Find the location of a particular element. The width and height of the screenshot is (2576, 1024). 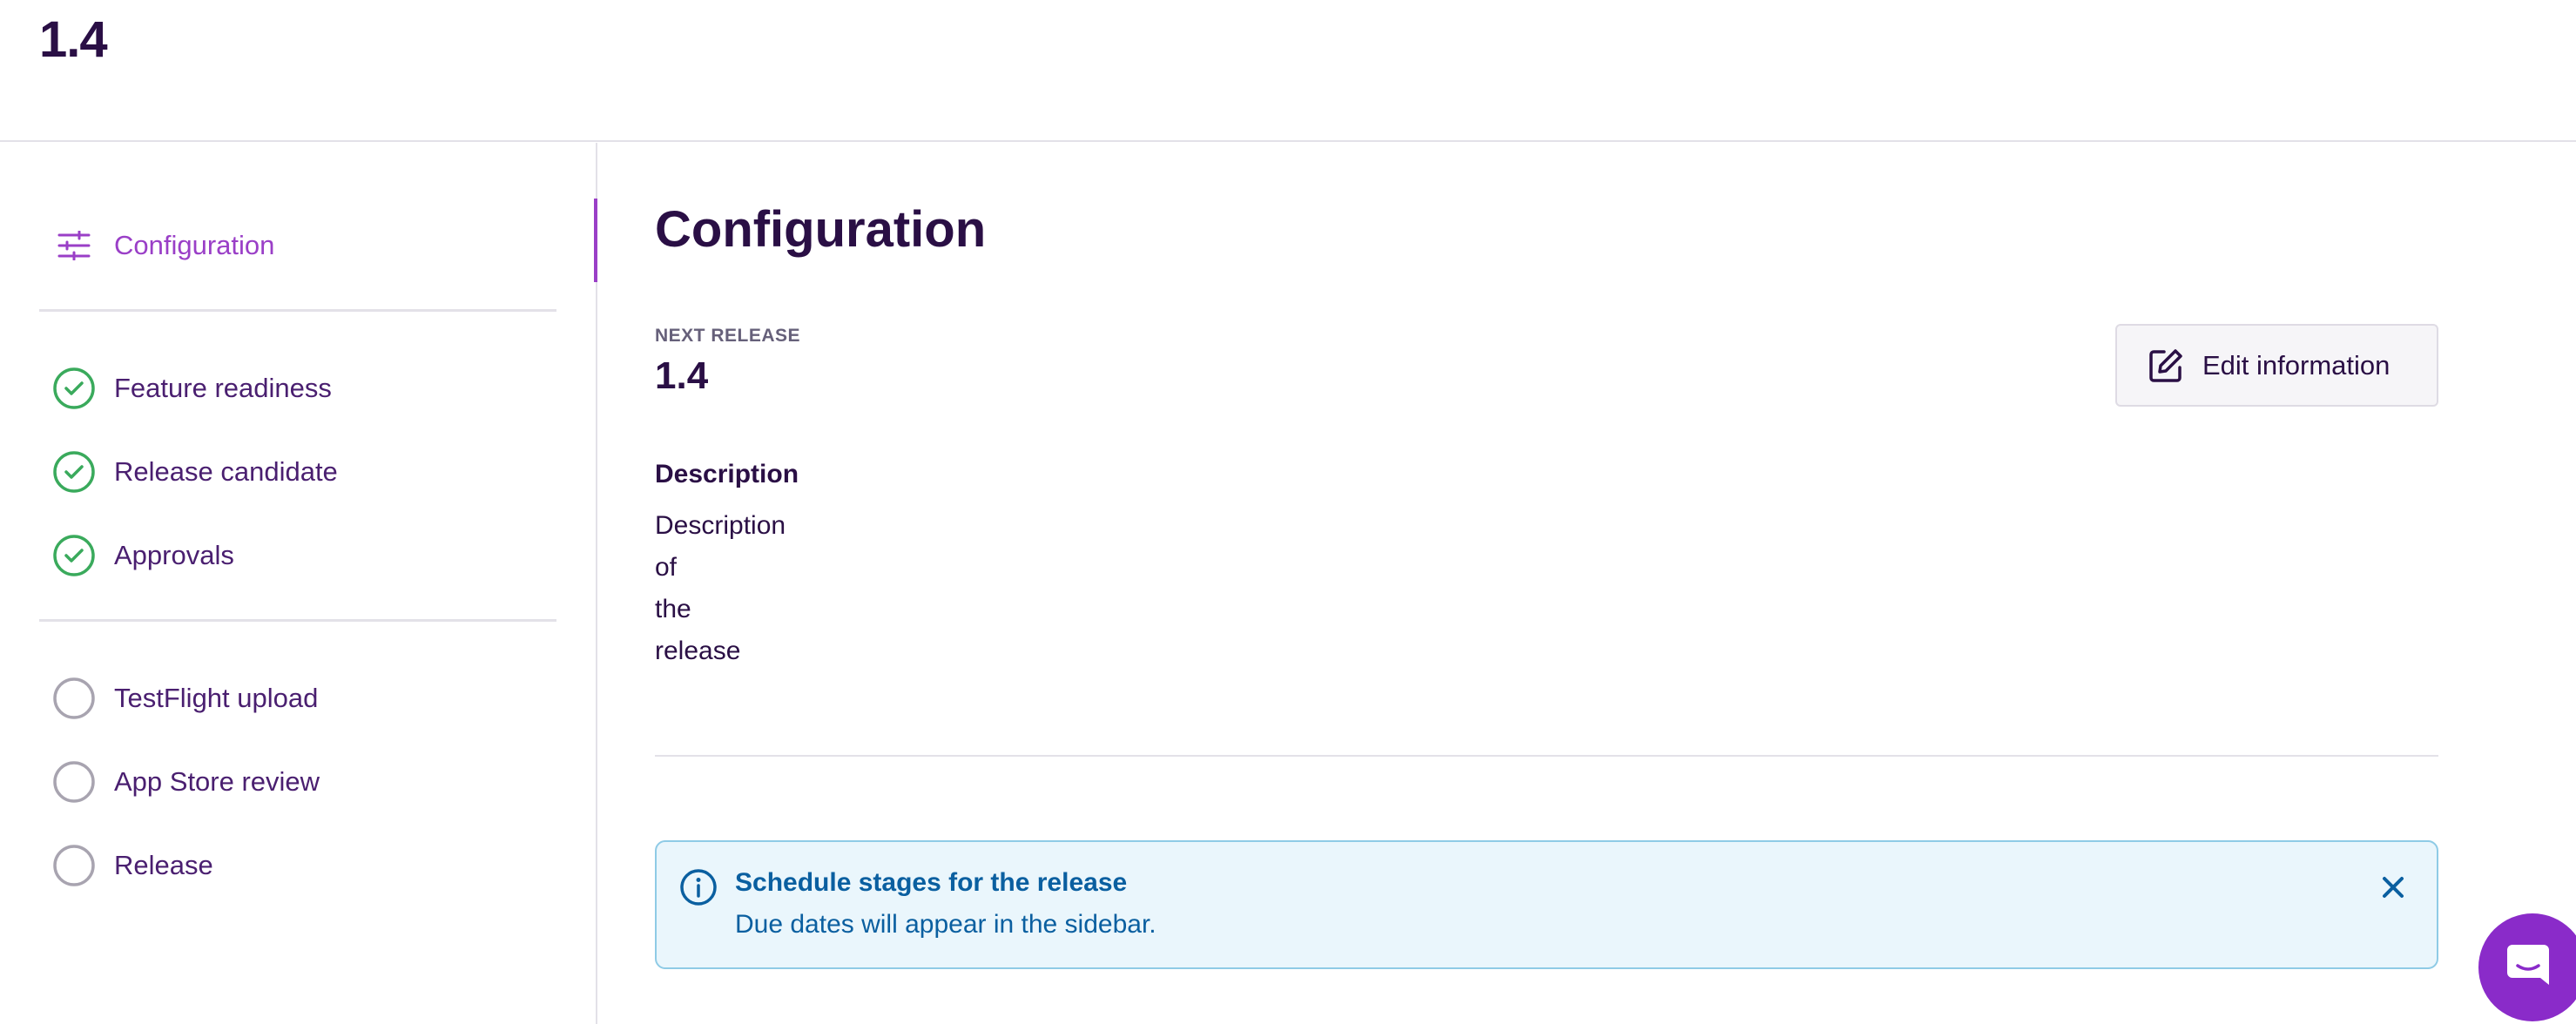

chat-icon is located at coordinates (2530, 968).